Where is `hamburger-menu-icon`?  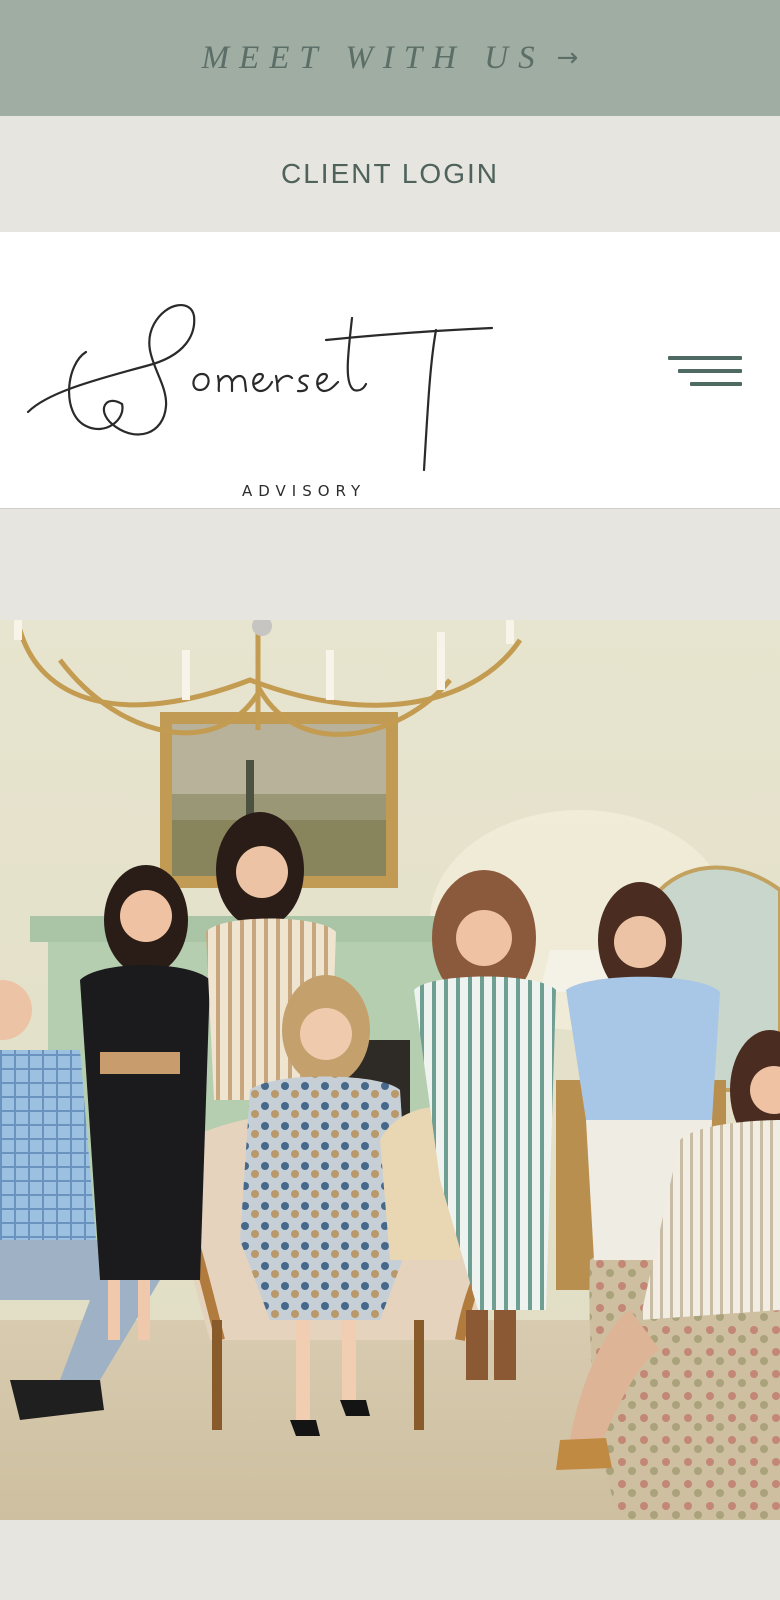 hamburger-menu-icon is located at coordinates (705, 368).